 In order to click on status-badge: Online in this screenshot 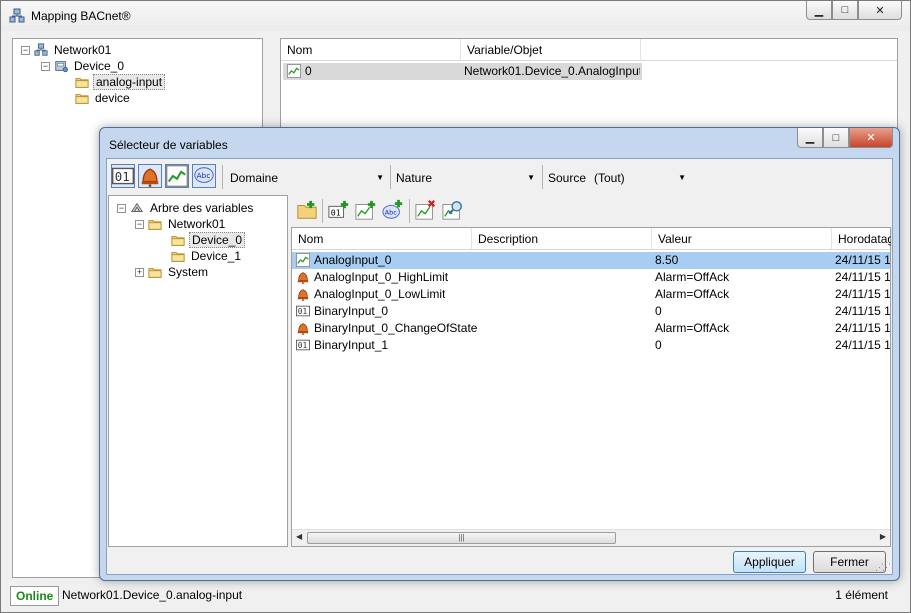, I will do `click(35, 596)`.